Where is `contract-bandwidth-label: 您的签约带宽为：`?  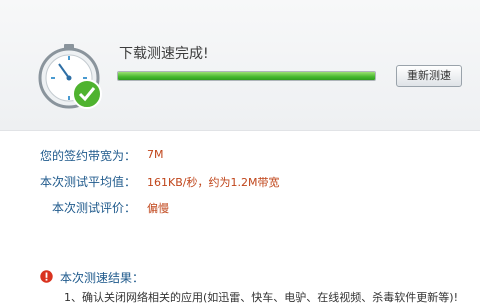 contract-bandwidth-label: 您的签约带宽为： is located at coordinates (88, 156).